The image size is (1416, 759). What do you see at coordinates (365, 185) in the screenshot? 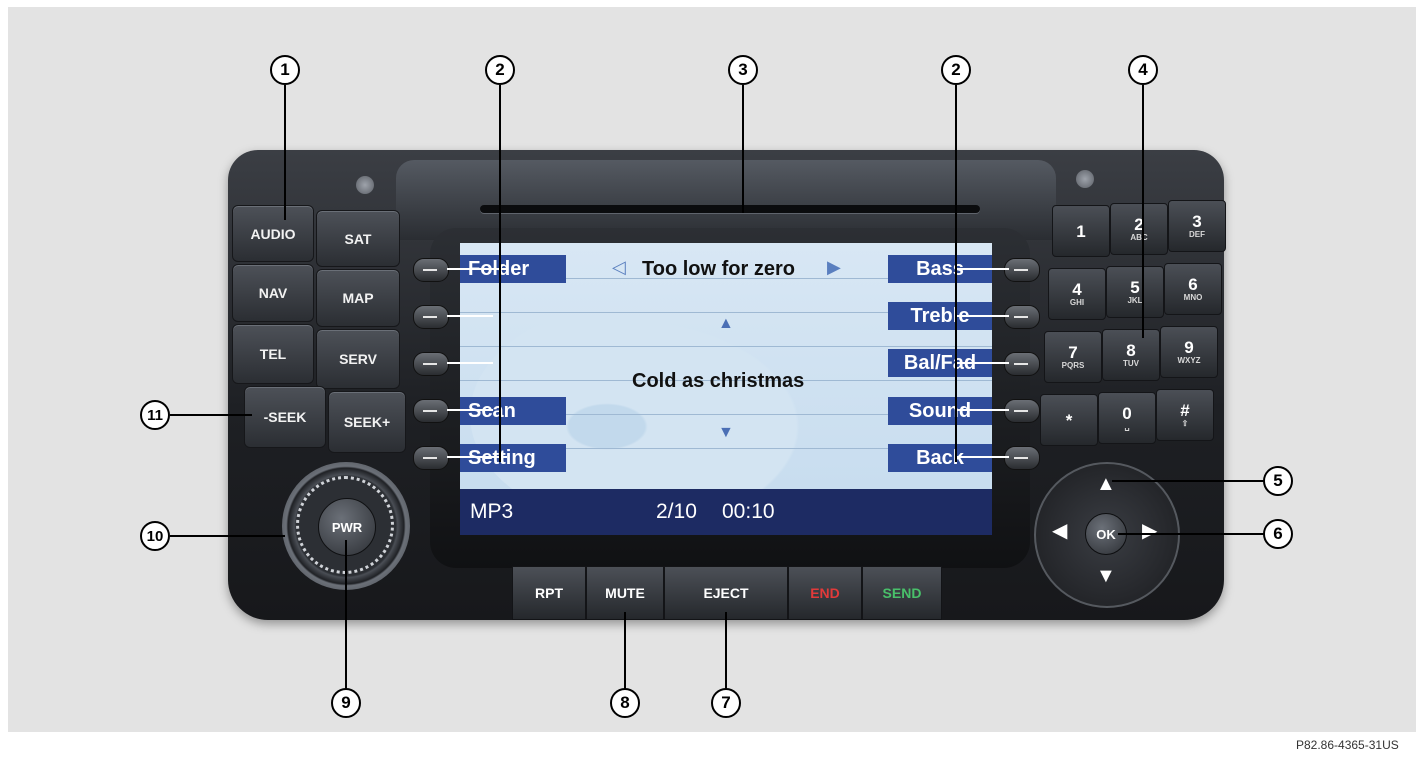
I see `left-led-icon` at bounding box center [365, 185].